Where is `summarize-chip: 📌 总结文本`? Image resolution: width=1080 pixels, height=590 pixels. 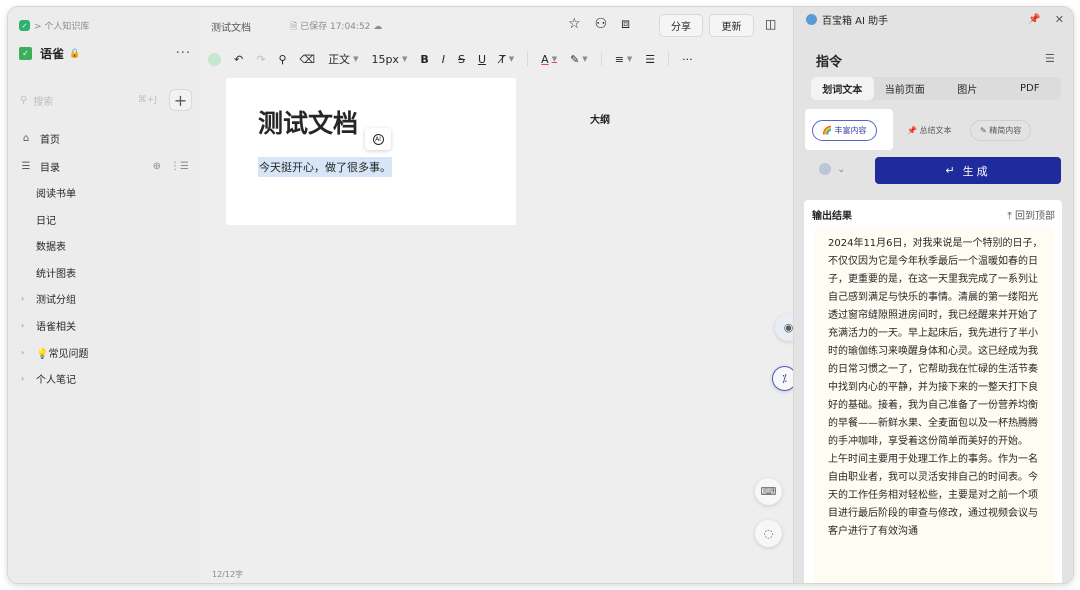 summarize-chip: 📌 总结文本 is located at coordinates (929, 130).